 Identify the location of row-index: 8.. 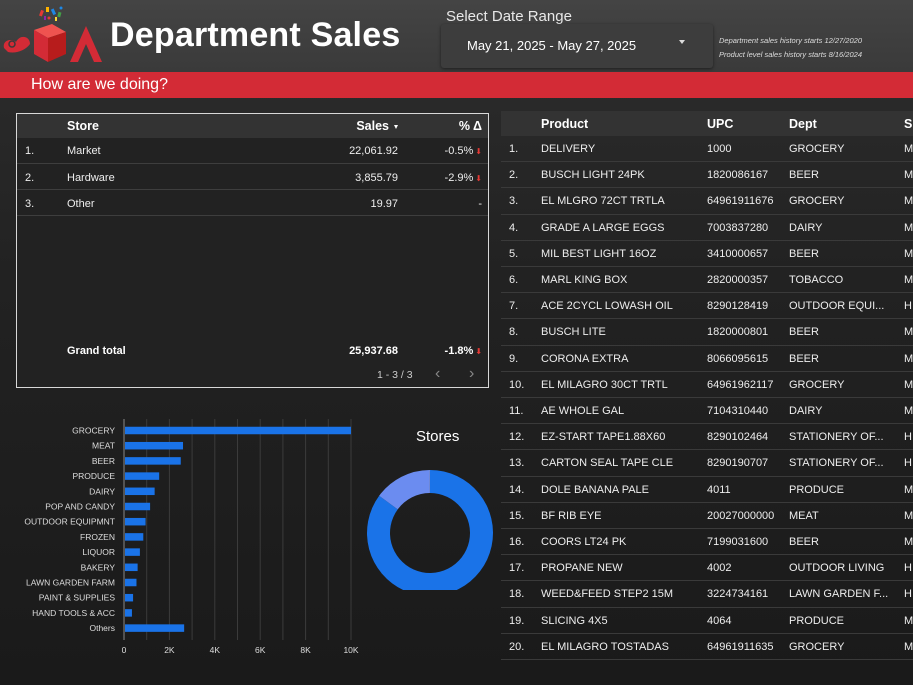
(514, 332).